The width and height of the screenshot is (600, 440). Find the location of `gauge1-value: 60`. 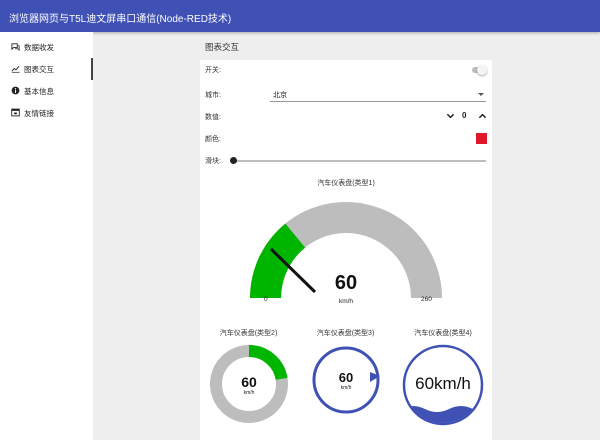

gauge1-value: 60 is located at coordinates (346, 283).